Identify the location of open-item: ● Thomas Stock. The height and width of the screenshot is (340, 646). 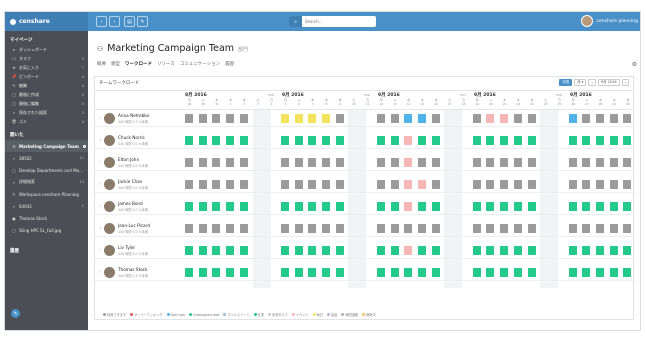
(46, 218).